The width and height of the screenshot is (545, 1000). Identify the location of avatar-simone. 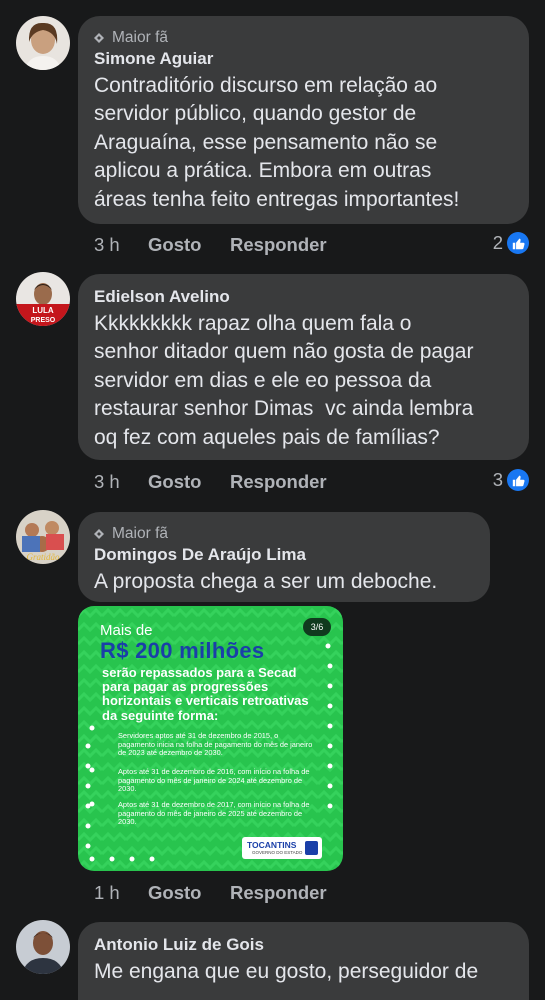
(43, 43).